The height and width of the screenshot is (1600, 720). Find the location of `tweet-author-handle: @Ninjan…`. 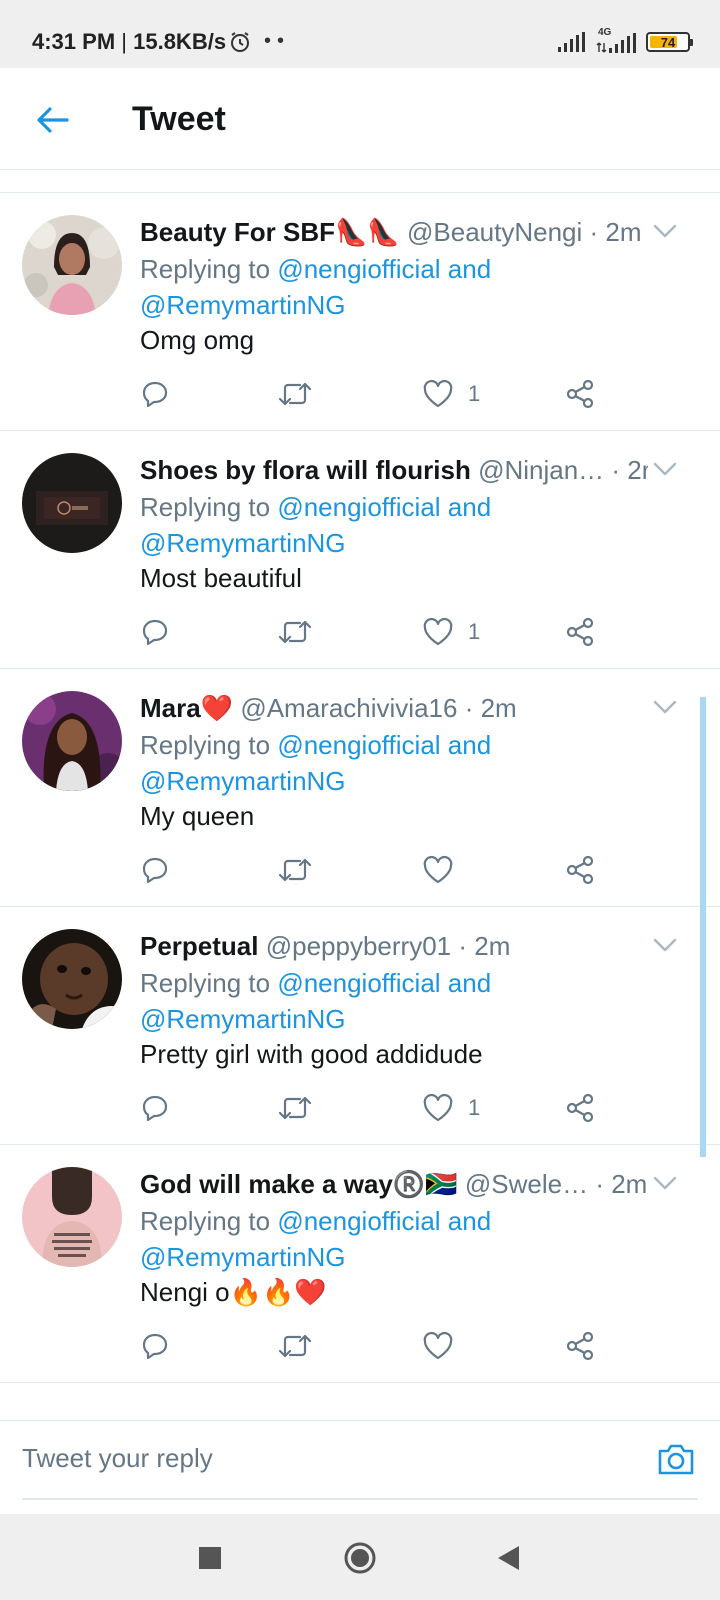

tweet-author-handle: @Ninjan… is located at coordinates (541, 470).